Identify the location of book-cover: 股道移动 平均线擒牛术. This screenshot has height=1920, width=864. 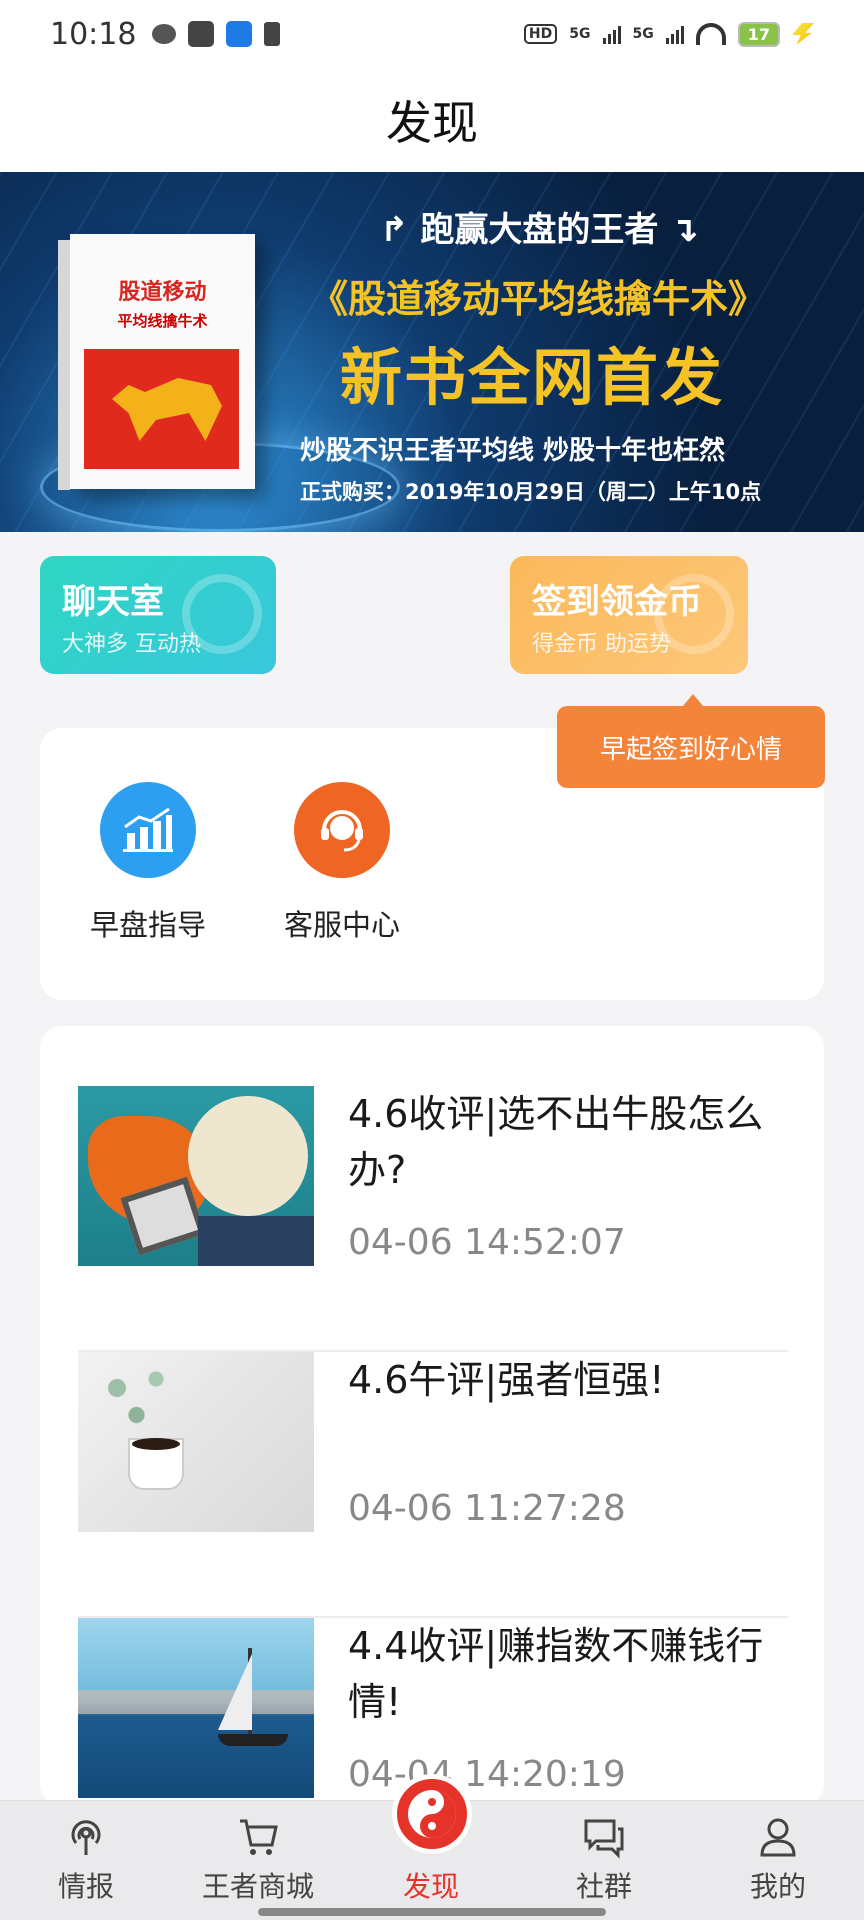
(156, 362).